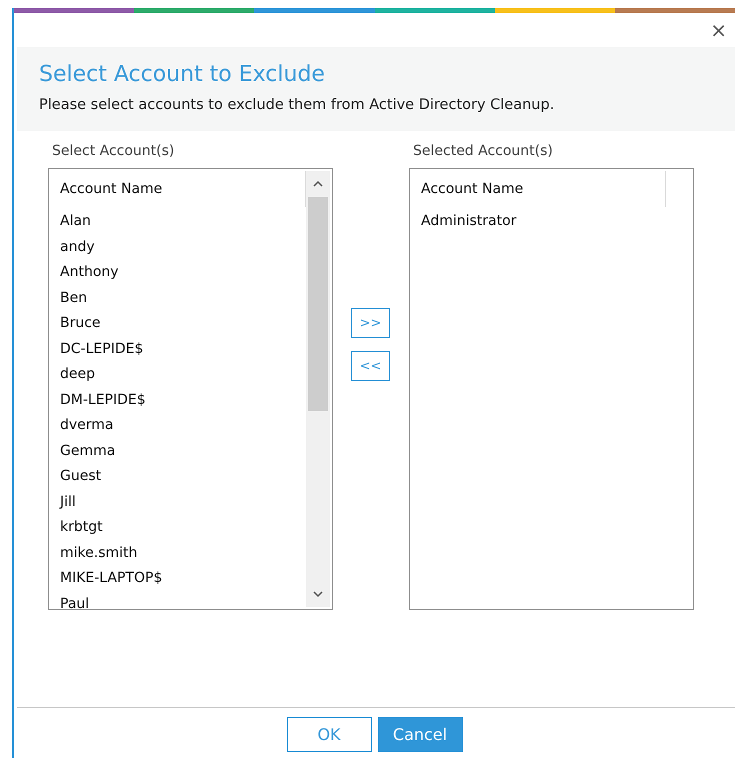  I want to click on list-item: dverma, so click(87, 425).